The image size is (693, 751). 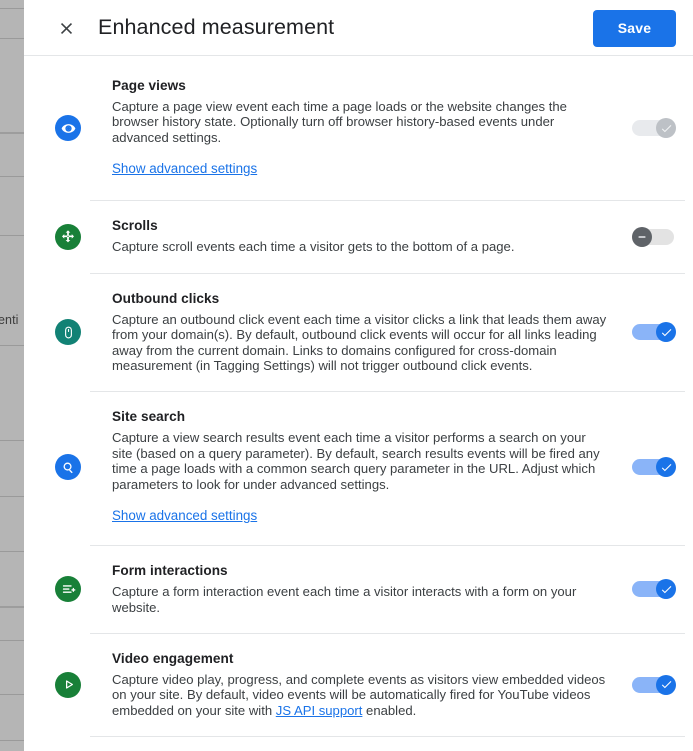 What do you see at coordinates (149, 85) in the screenshot?
I see `setting-title: Page views` at bounding box center [149, 85].